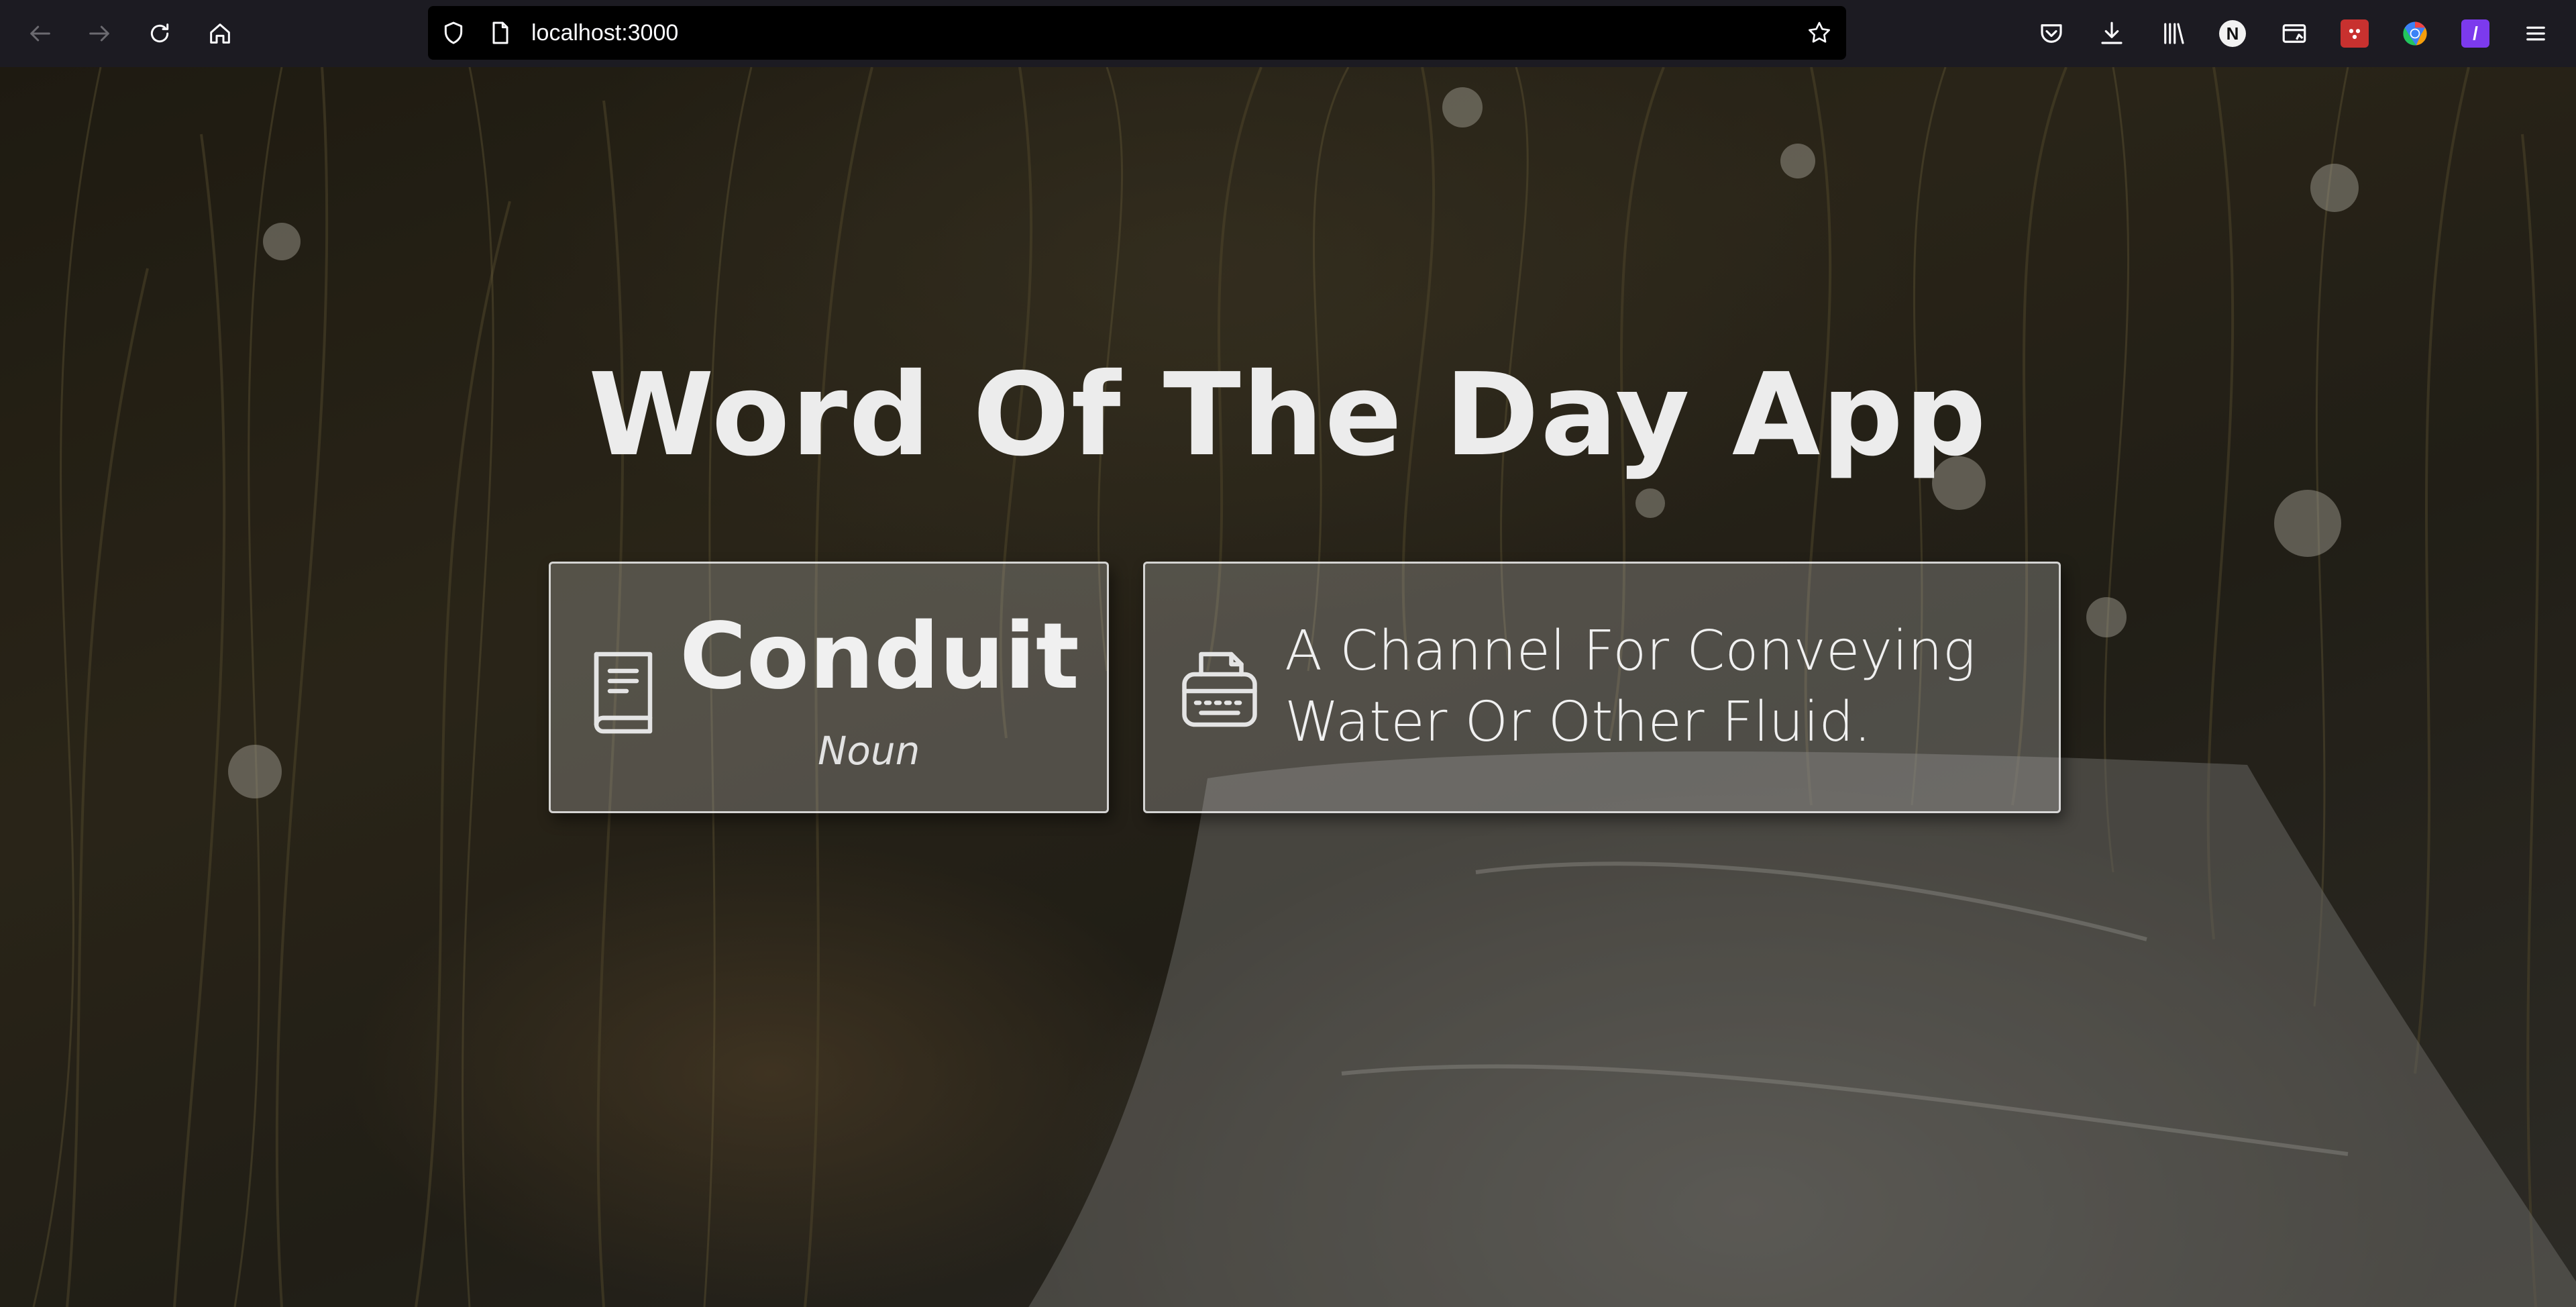 The image size is (2576, 1307). I want to click on extension-n-icon: N, so click(2232, 33).